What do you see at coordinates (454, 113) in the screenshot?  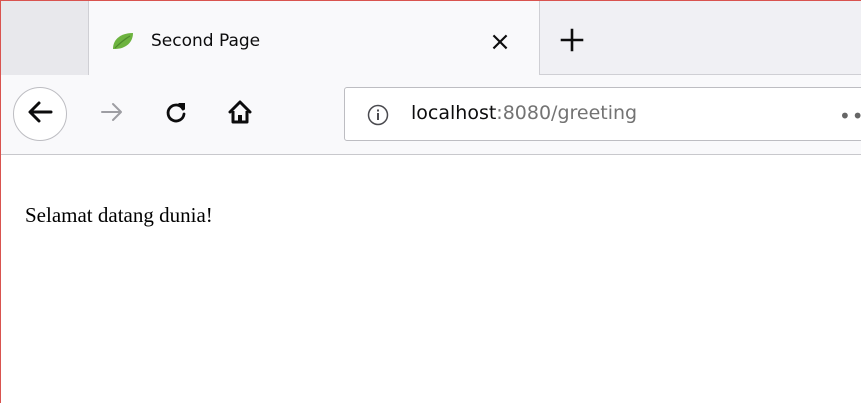 I see `url-host: localhost` at bounding box center [454, 113].